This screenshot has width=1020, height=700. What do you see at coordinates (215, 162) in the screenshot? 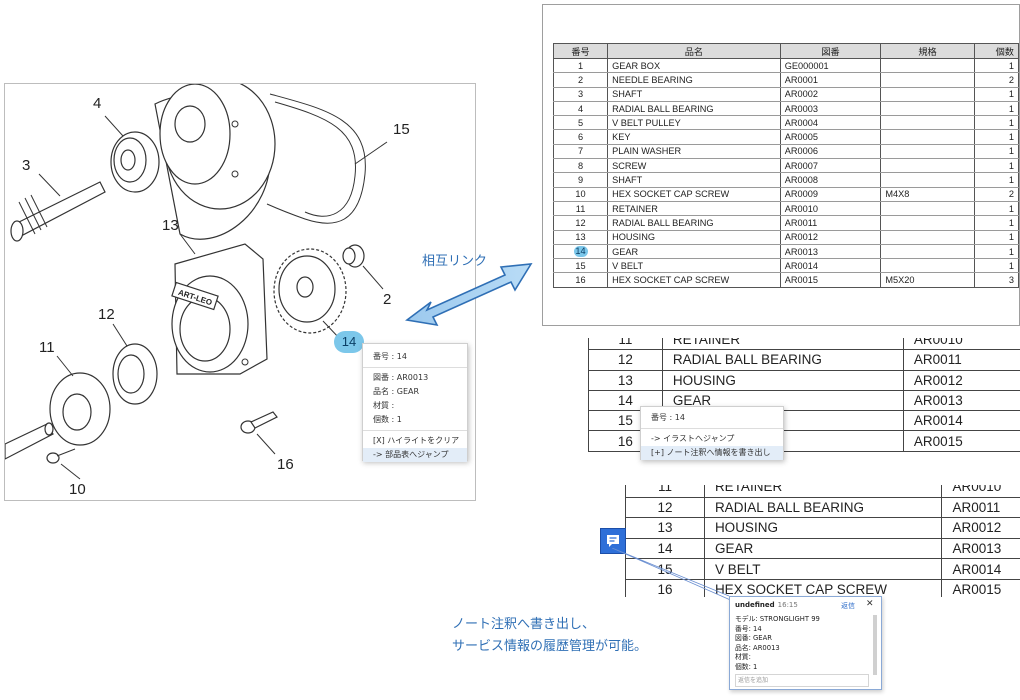
I see `v-belt-pulley` at bounding box center [215, 162].